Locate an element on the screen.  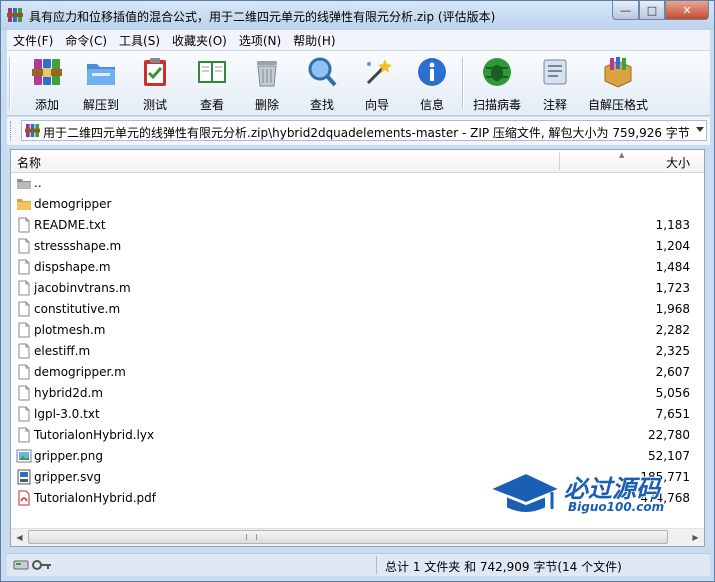
minimize-button: — is located at coordinates (625, 10).